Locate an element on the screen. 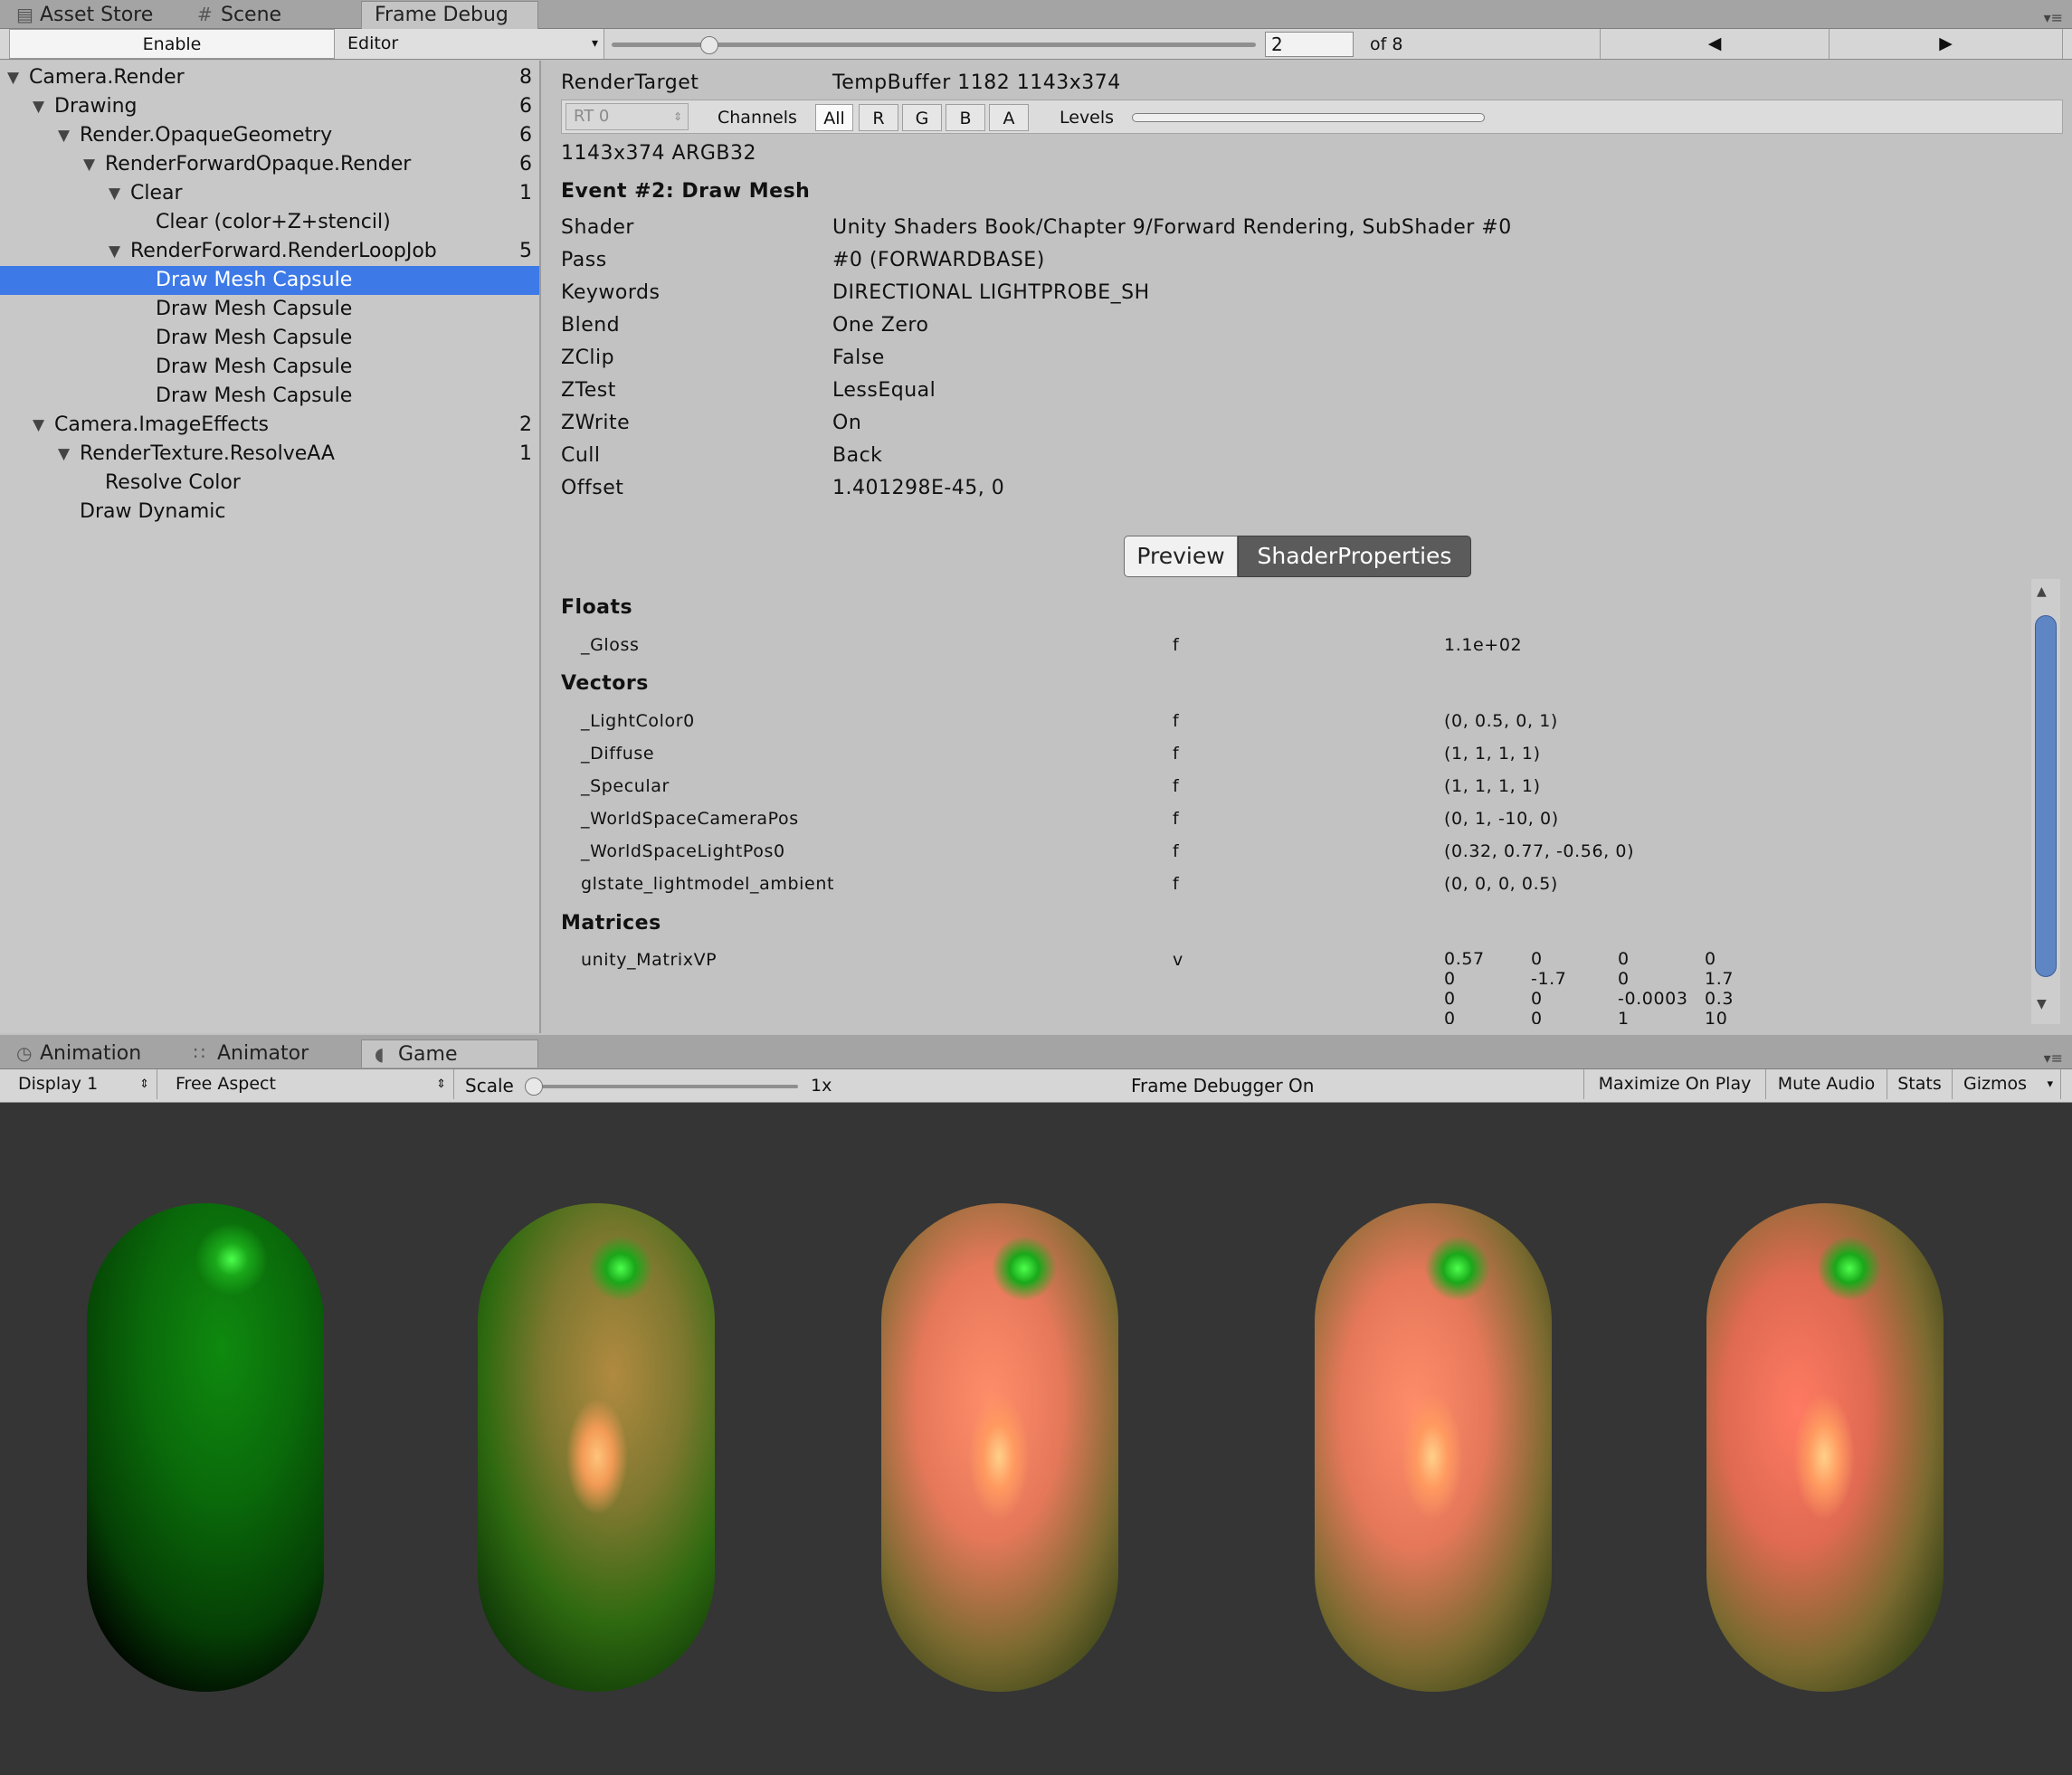 The width and height of the screenshot is (2072, 1775). next-event-button: ▶ is located at coordinates (1946, 44).